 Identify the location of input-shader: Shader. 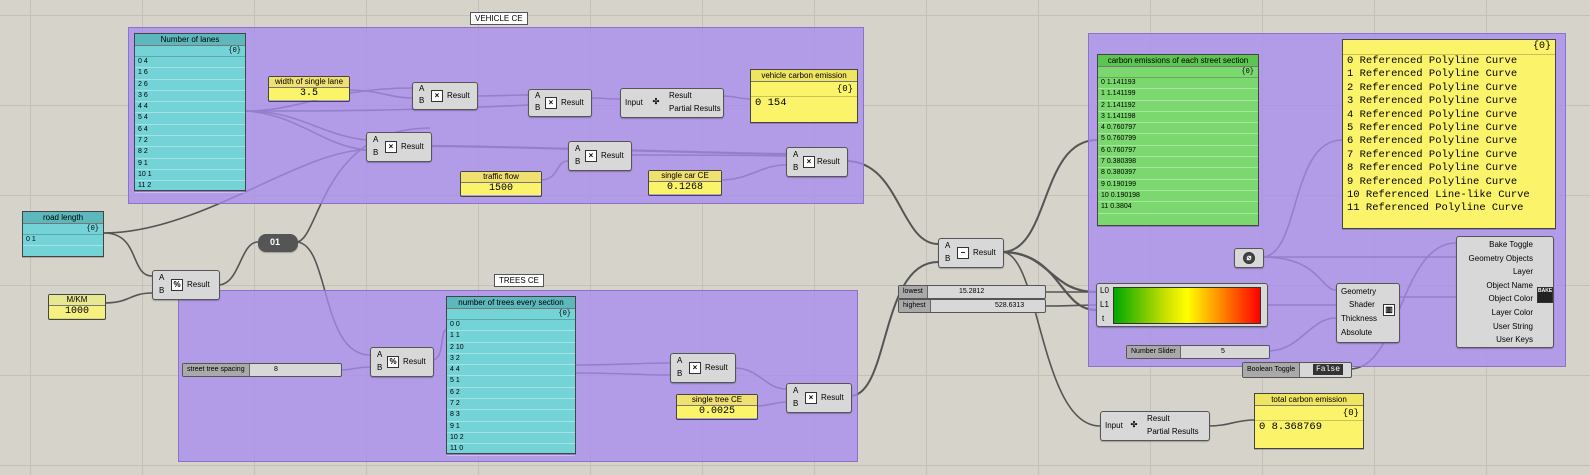
(1362, 304).